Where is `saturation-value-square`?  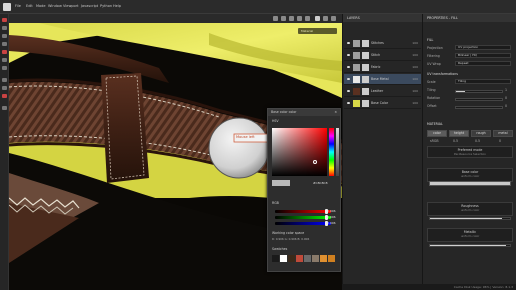 saturation-value-square is located at coordinates (299, 152).